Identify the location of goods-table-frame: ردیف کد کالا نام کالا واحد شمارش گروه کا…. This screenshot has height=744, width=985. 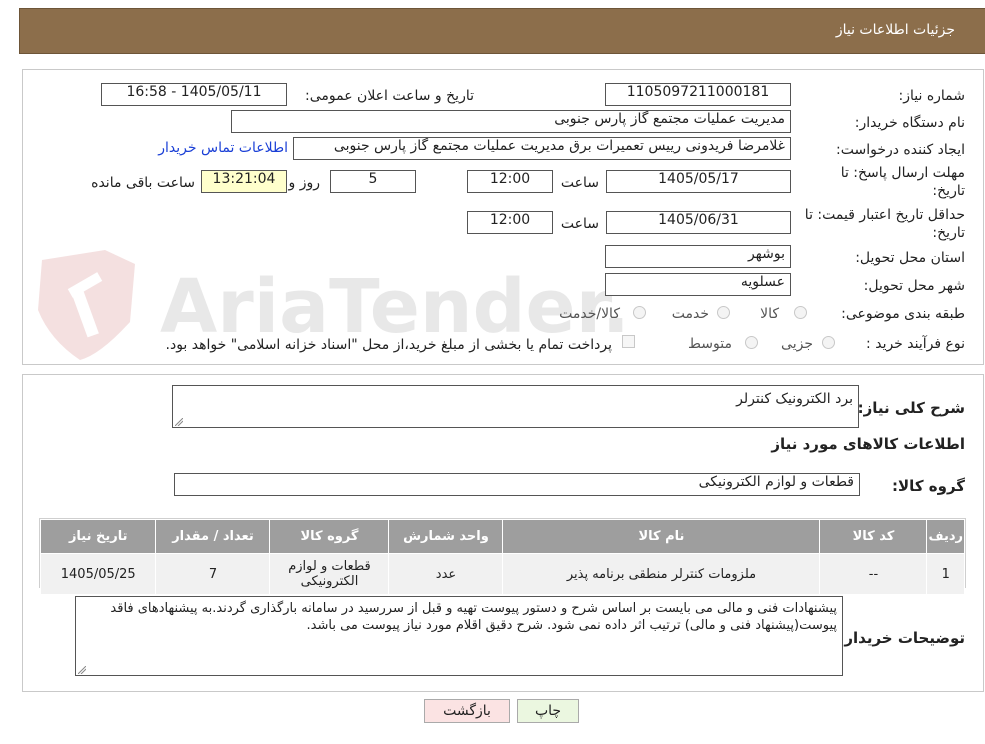
(502, 556).